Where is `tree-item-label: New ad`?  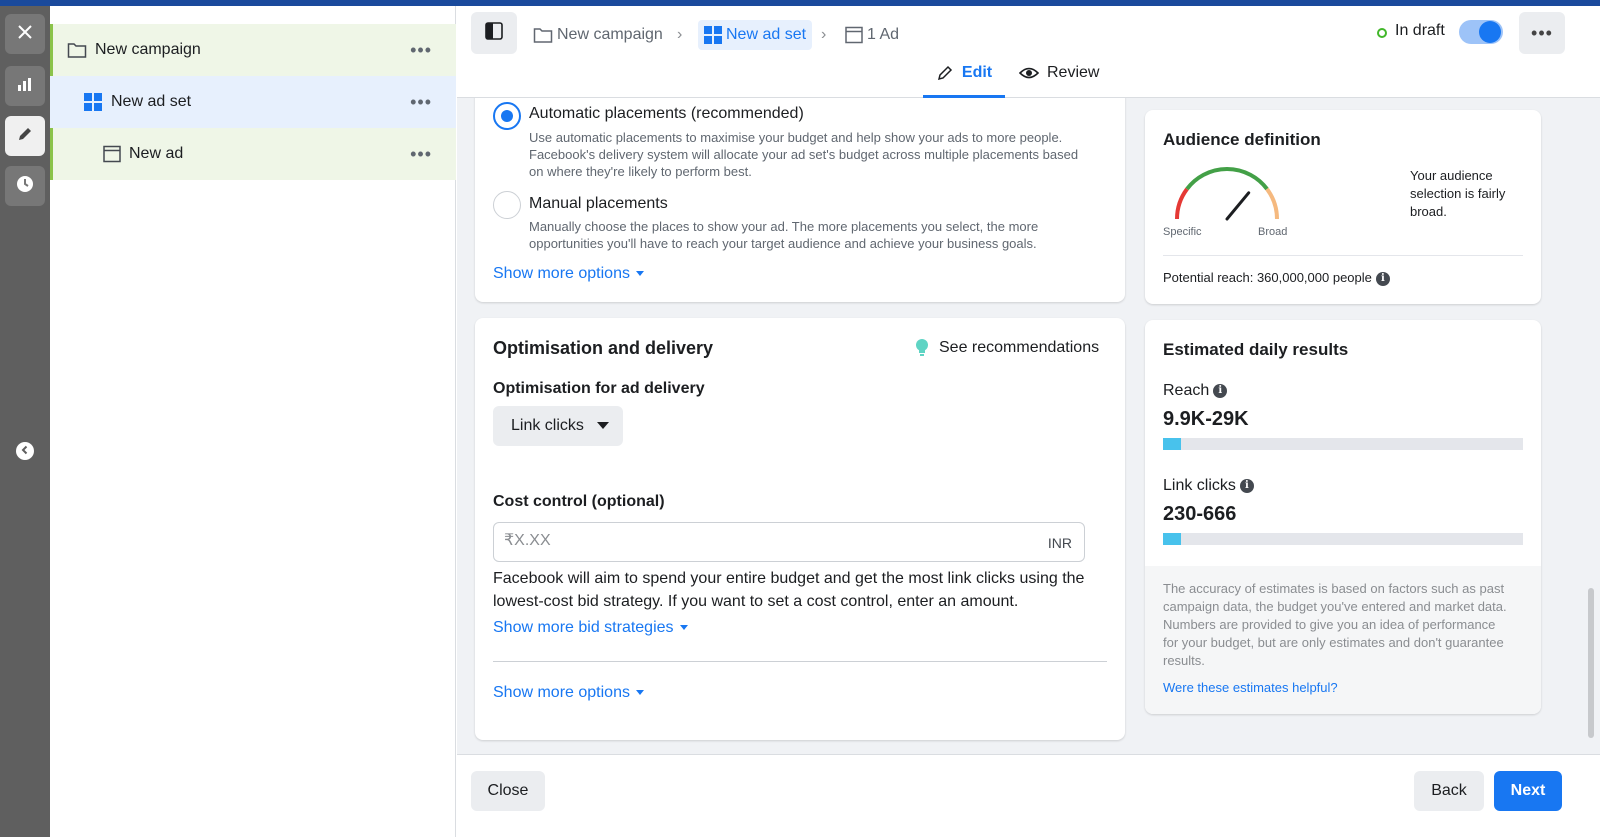
tree-item-label: New ad is located at coordinates (156, 153).